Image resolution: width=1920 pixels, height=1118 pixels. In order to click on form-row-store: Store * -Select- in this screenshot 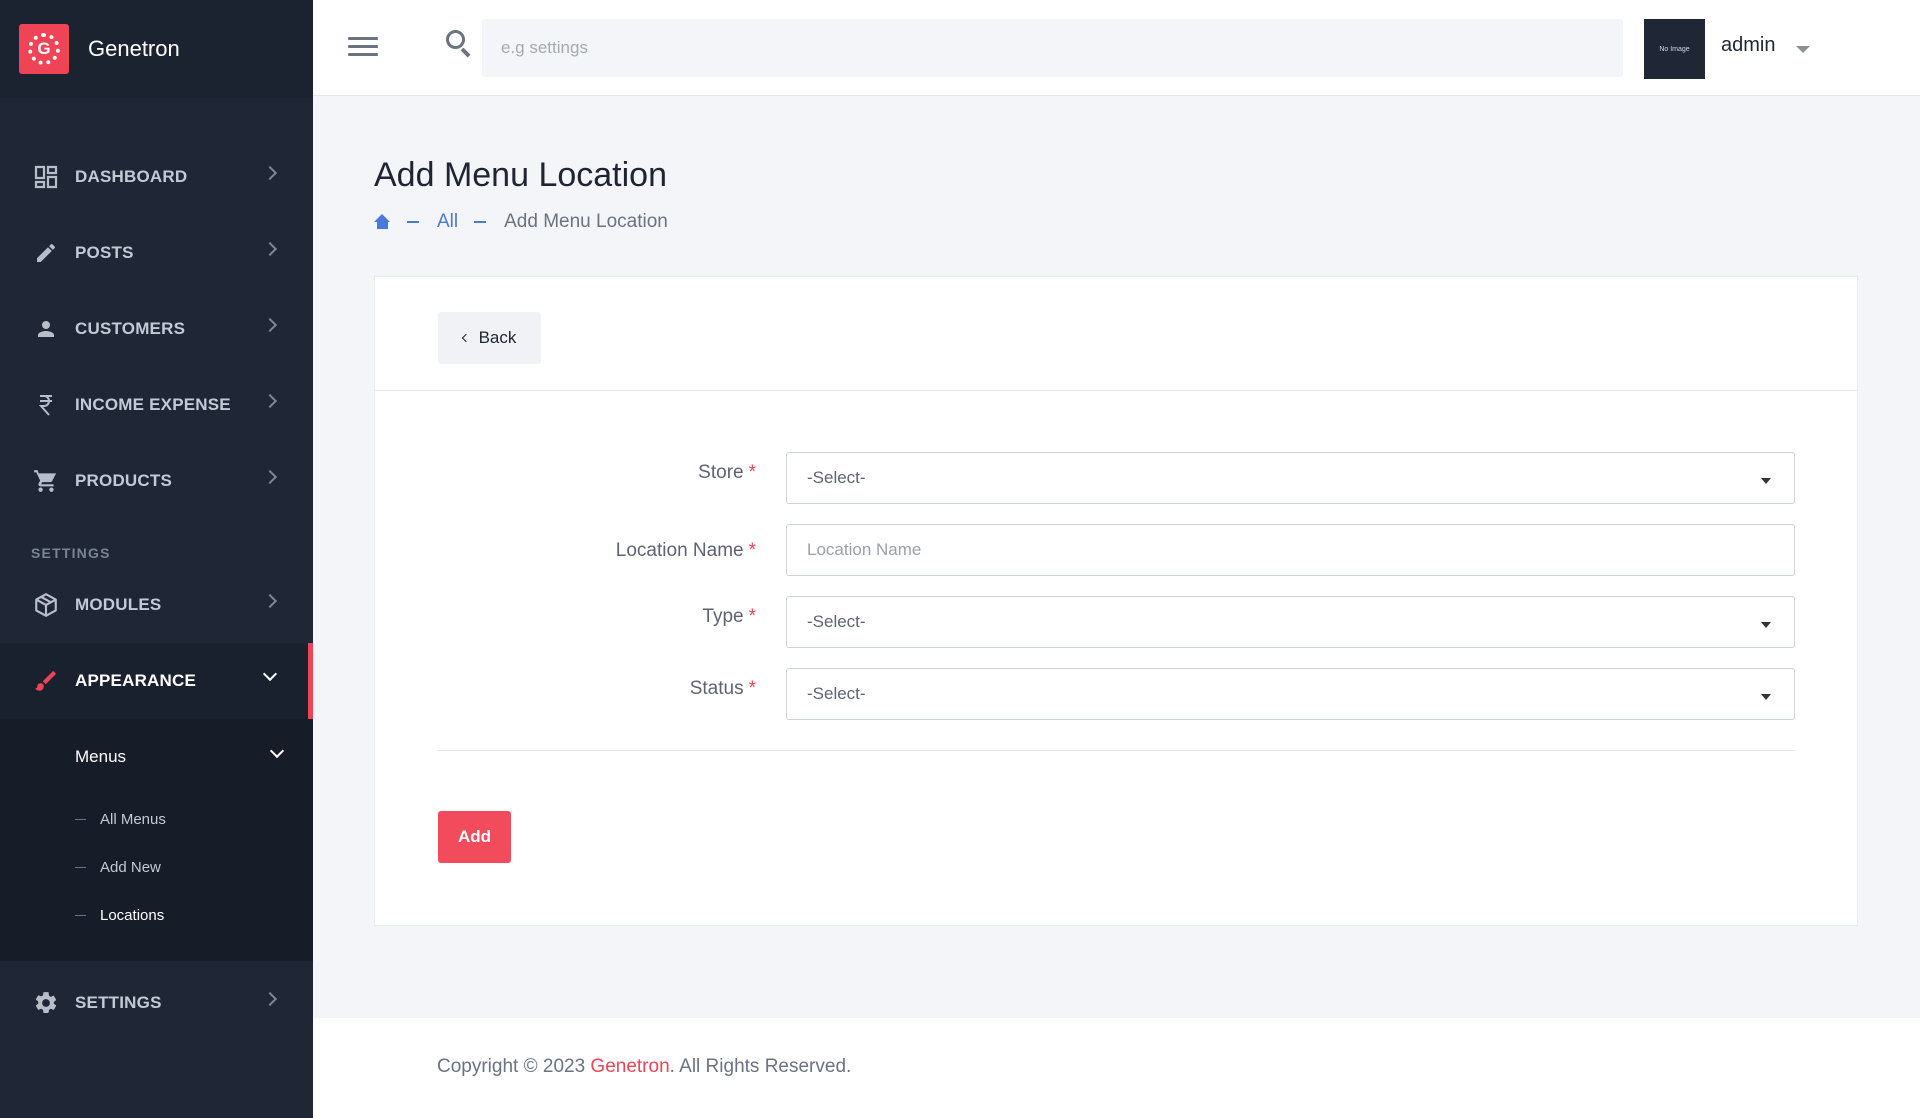, I will do `click(1116, 478)`.